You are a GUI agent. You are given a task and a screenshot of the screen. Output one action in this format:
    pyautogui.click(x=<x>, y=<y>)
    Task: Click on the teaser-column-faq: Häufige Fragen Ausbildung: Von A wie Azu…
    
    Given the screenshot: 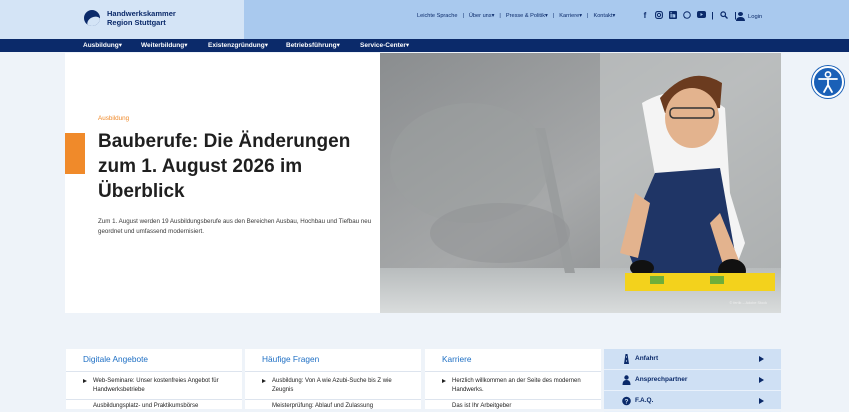 What is the action you would take?
    pyautogui.click(x=333, y=379)
    